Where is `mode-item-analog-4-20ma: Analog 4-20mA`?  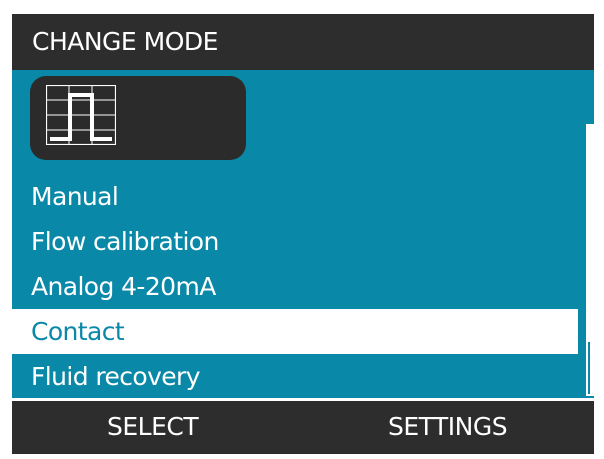 mode-item-analog-4-20ma: Analog 4-20mA is located at coordinates (295, 286).